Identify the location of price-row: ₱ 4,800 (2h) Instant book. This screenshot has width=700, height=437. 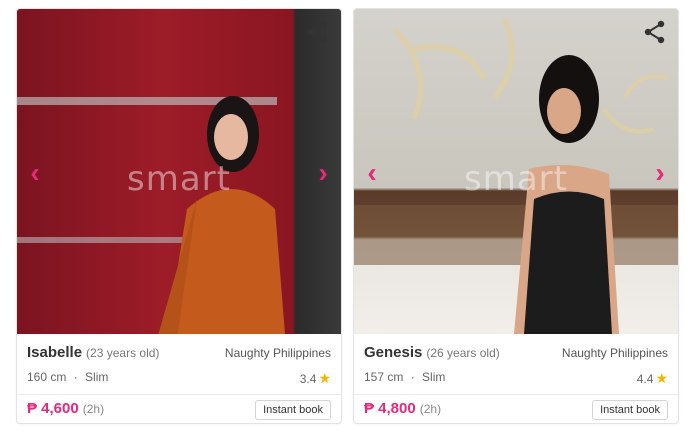
(516, 411).